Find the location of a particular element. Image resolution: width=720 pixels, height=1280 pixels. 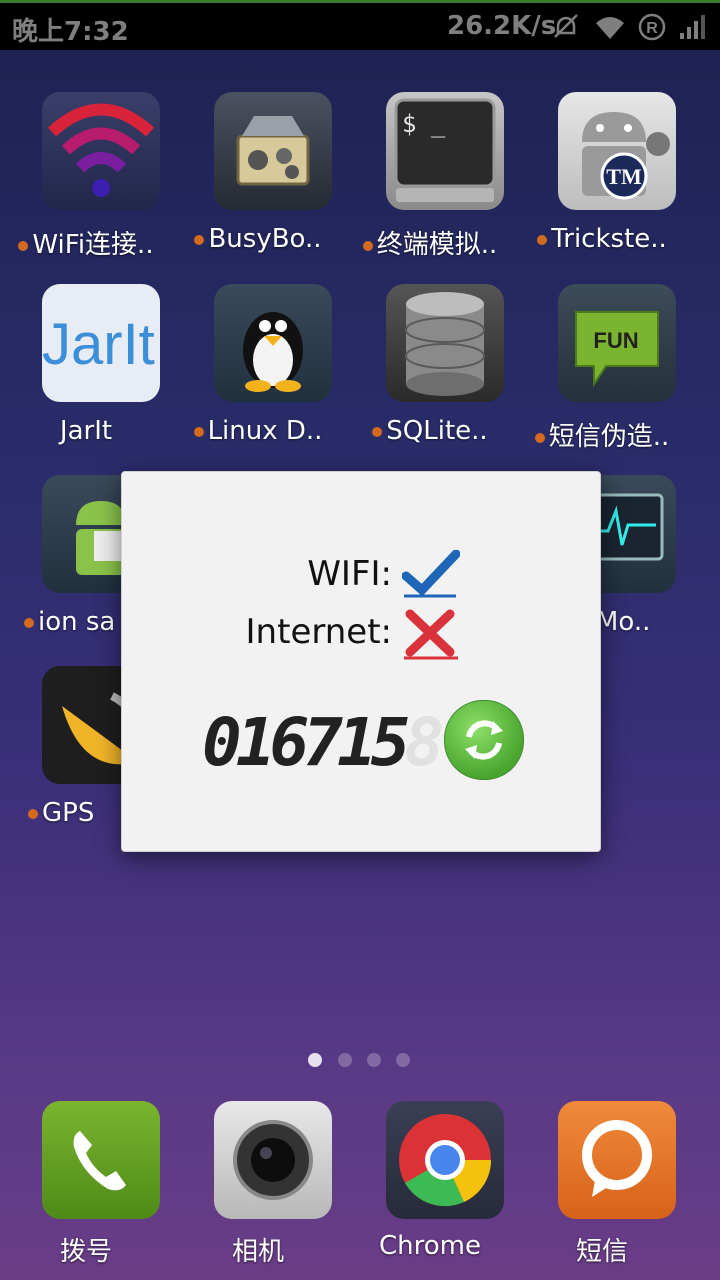

status-time: 晚上7:32 is located at coordinates (70, 32).